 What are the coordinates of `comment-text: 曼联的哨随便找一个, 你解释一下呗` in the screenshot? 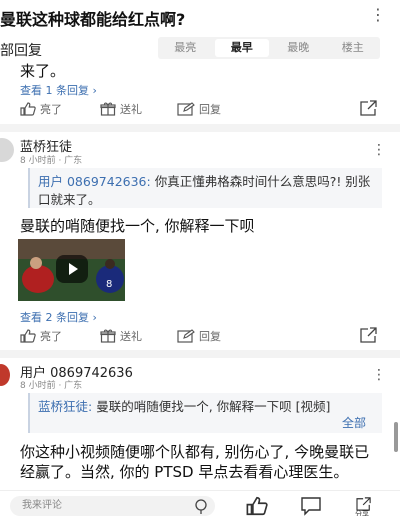 It's located at (137, 226).